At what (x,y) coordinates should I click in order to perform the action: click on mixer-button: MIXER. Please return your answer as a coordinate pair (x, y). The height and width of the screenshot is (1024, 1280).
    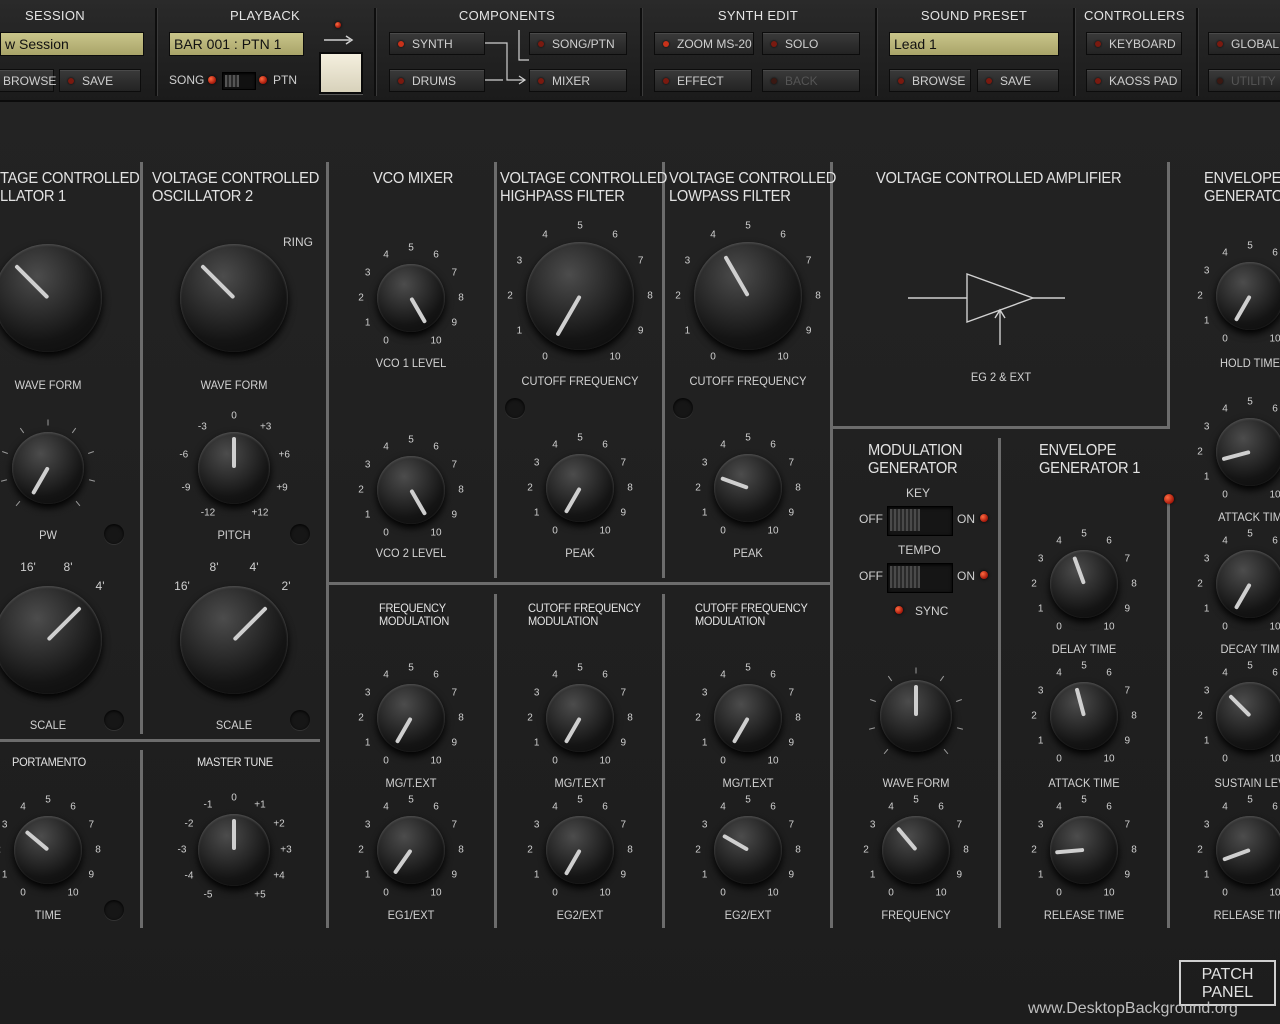
    Looking at the image, I should click on (578, 80).